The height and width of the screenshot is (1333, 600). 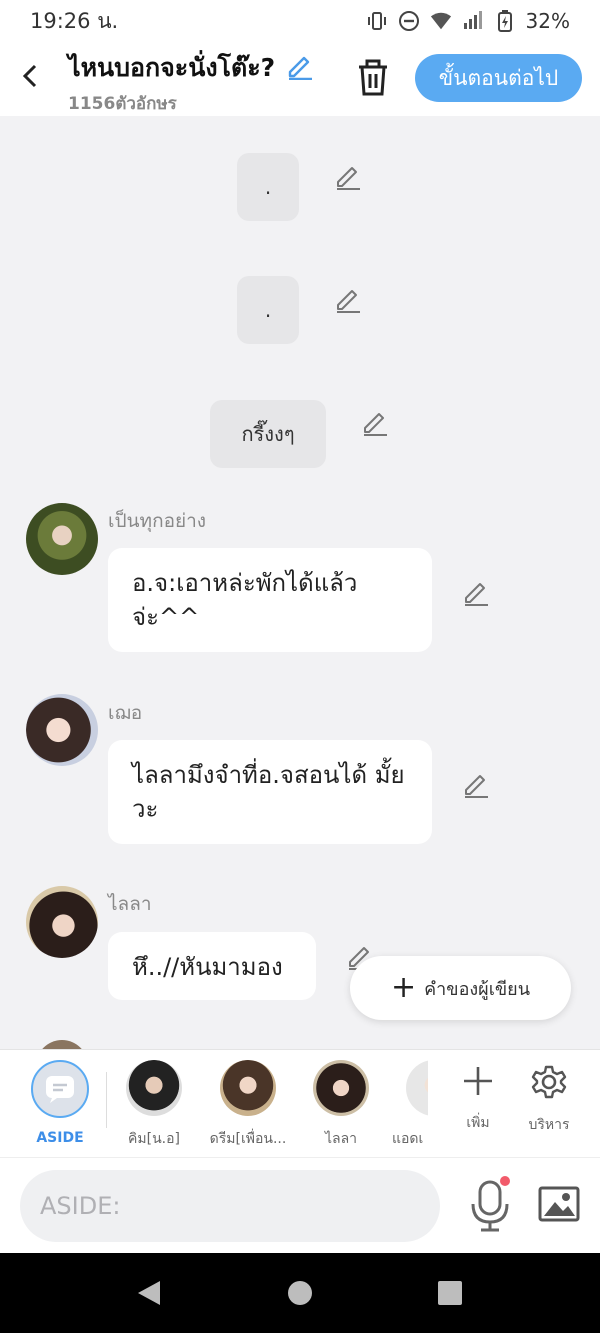 I want to click on chat-bubble: หึ..//หันมามอง, so click(x=212, y=966).